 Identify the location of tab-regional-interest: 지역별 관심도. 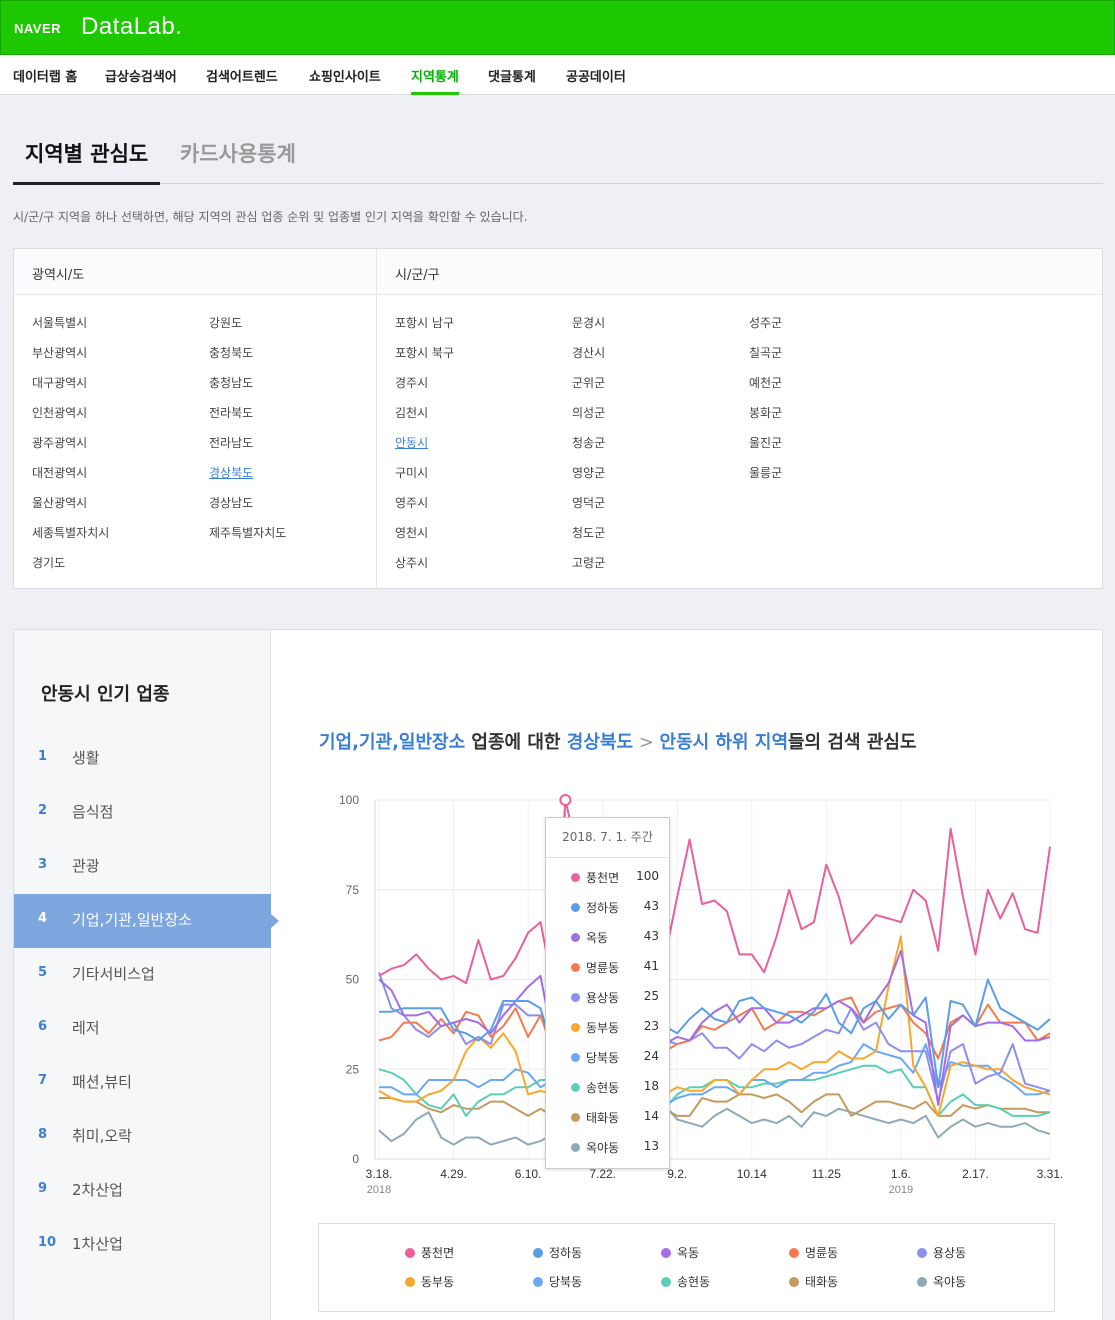
(86, 153).